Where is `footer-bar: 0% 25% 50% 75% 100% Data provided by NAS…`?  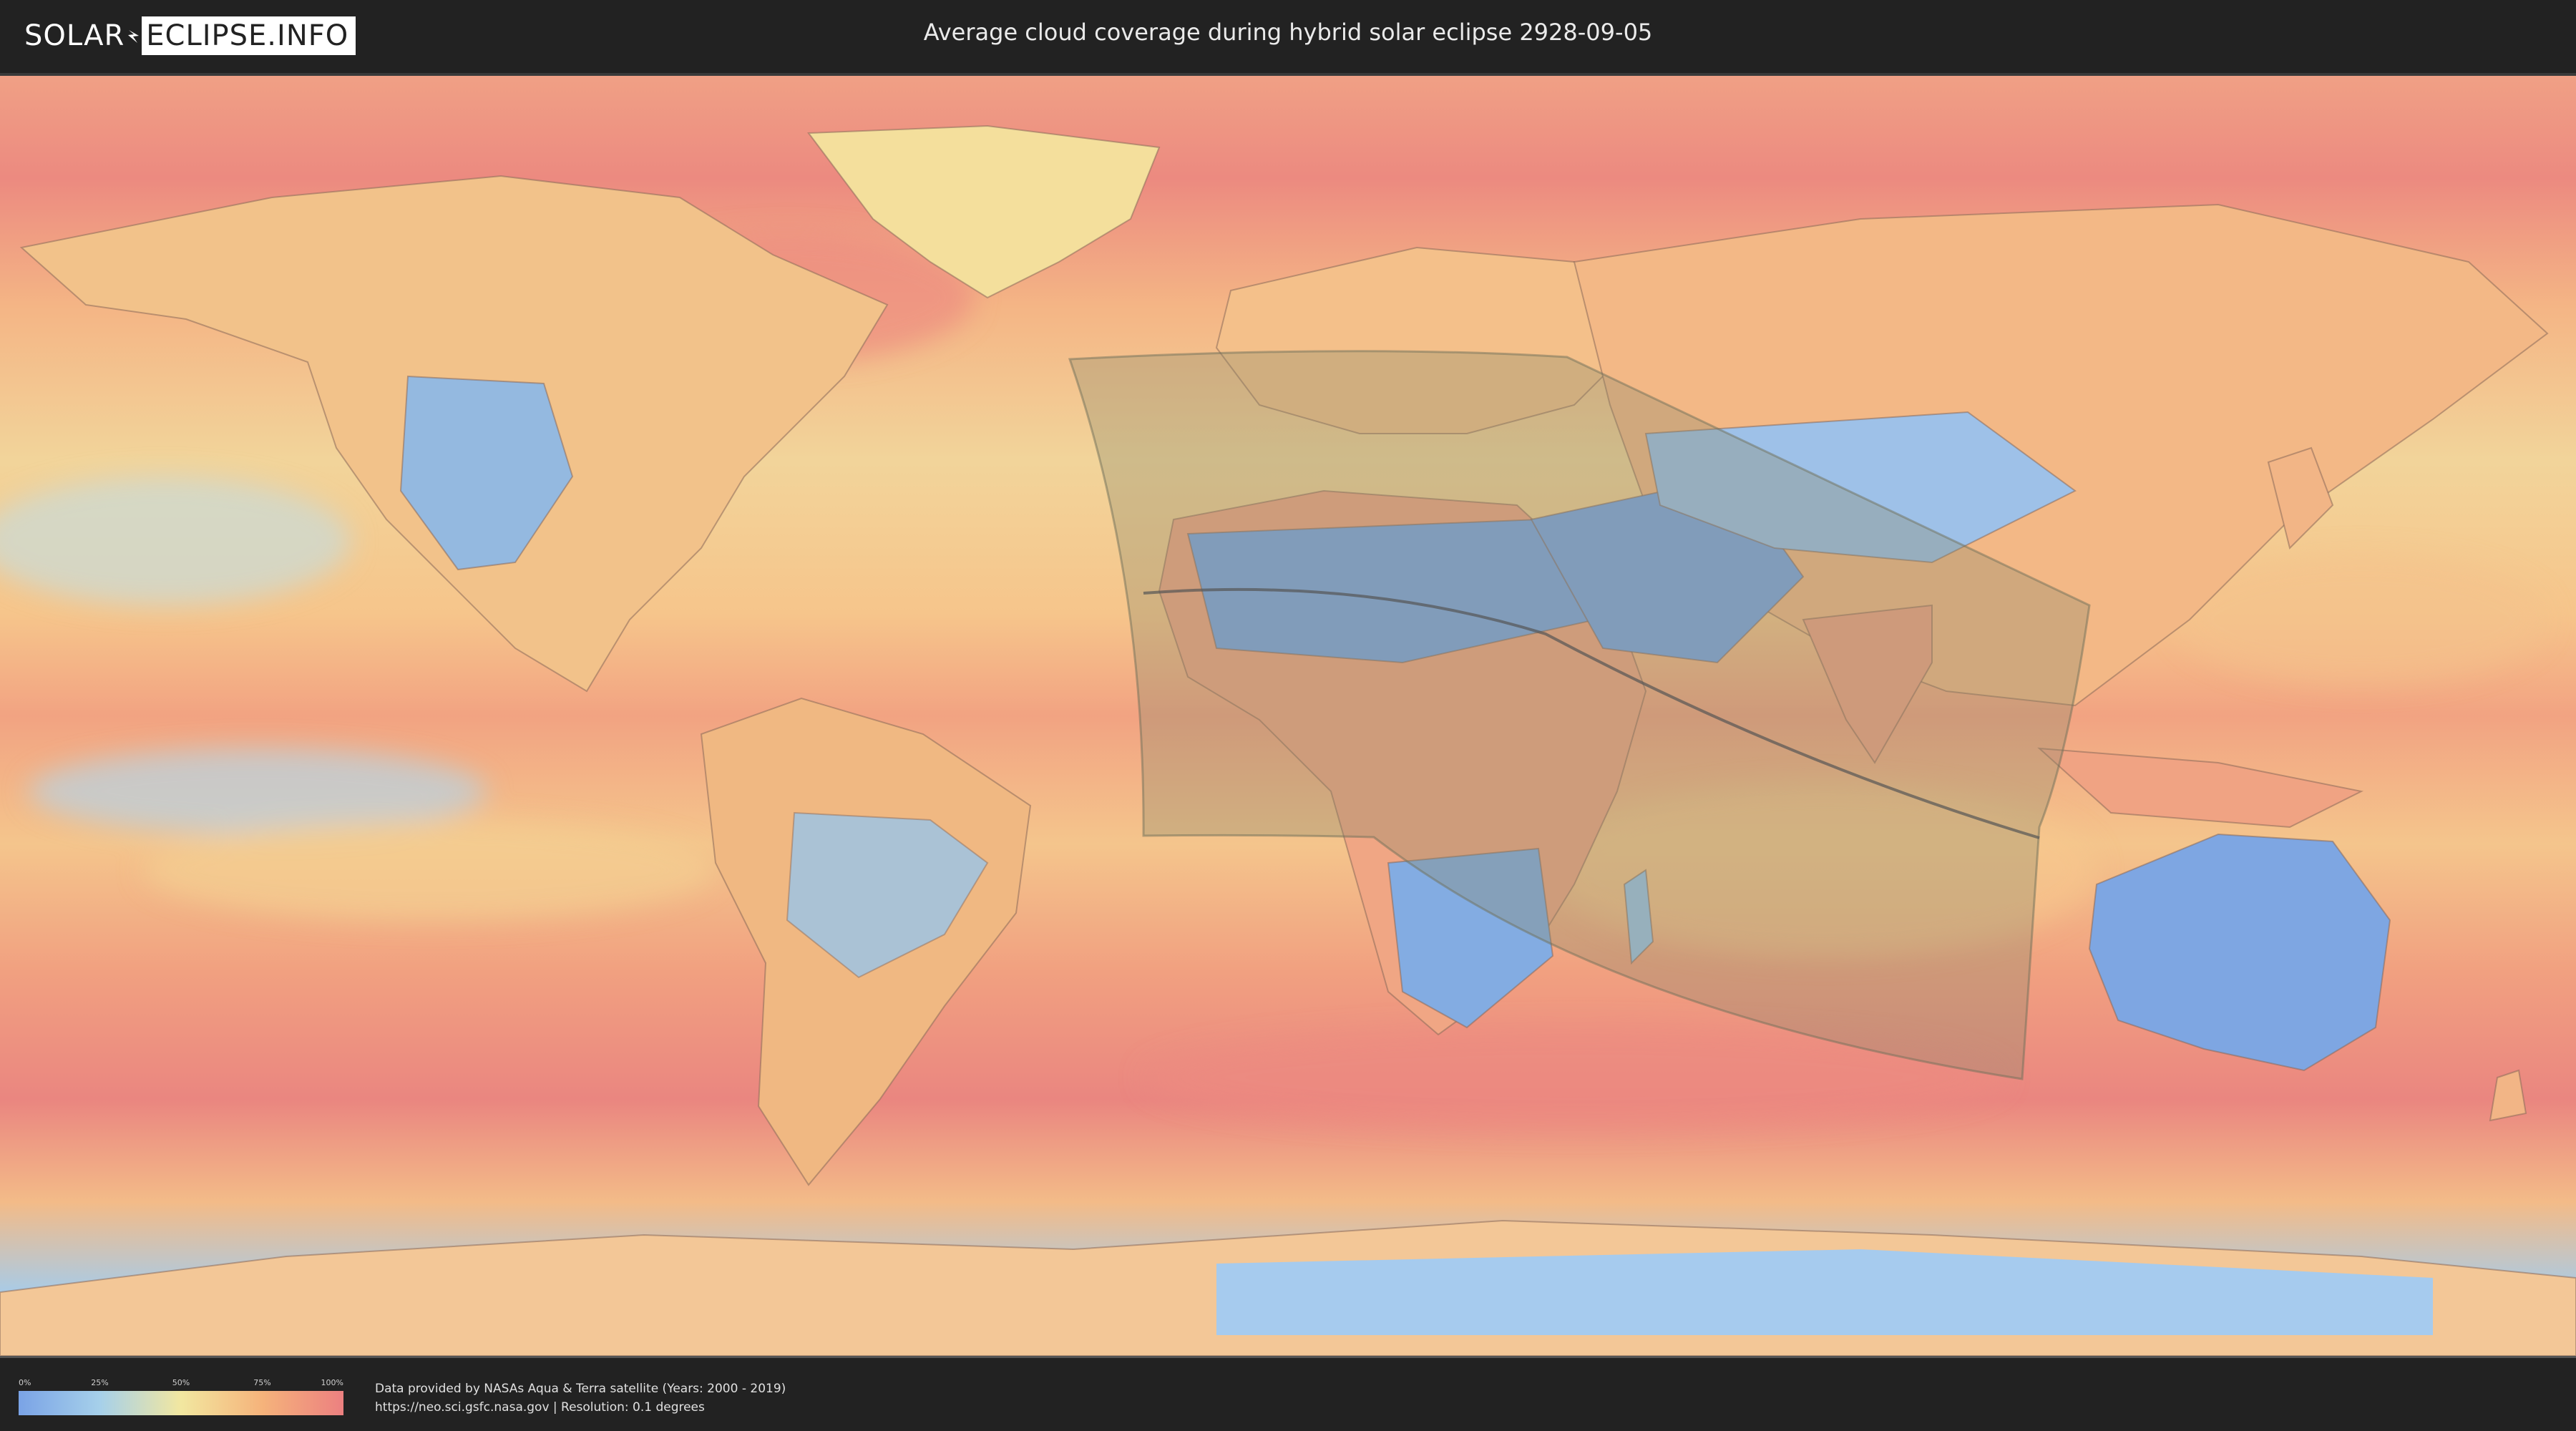 footer-bar: 0% 25% 50% 75% 100% Data provided by NAS… is located at coordinates (1288, 1394).